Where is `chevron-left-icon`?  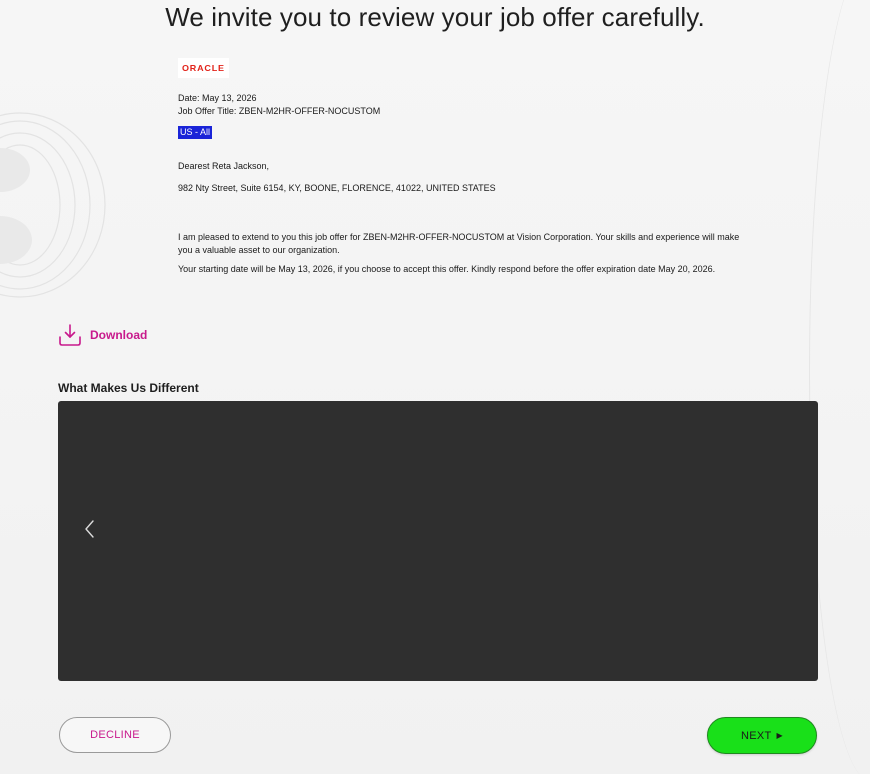 chevron-left-icon is located at coordinates (90, 529).